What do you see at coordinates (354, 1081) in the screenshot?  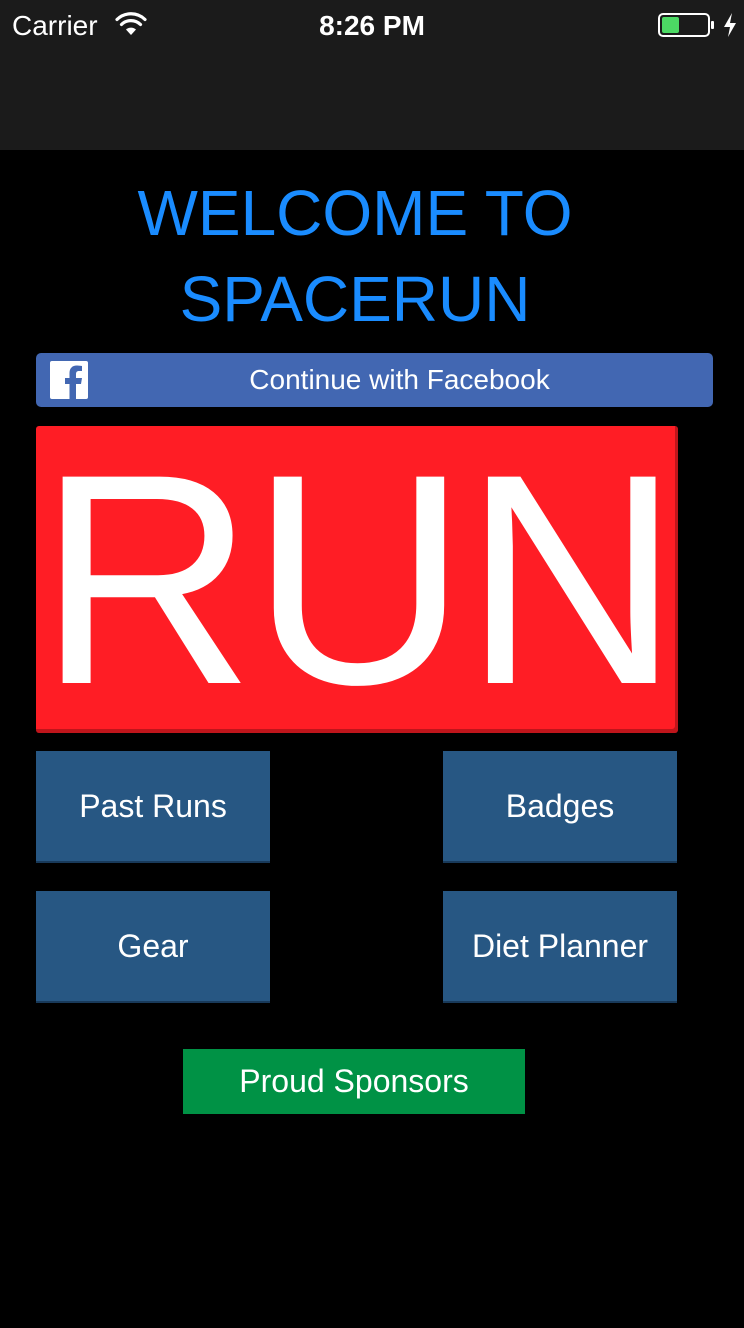 I see `proud-sponsors-button: Proud Sponsors` at bounding box center [354, 1081].